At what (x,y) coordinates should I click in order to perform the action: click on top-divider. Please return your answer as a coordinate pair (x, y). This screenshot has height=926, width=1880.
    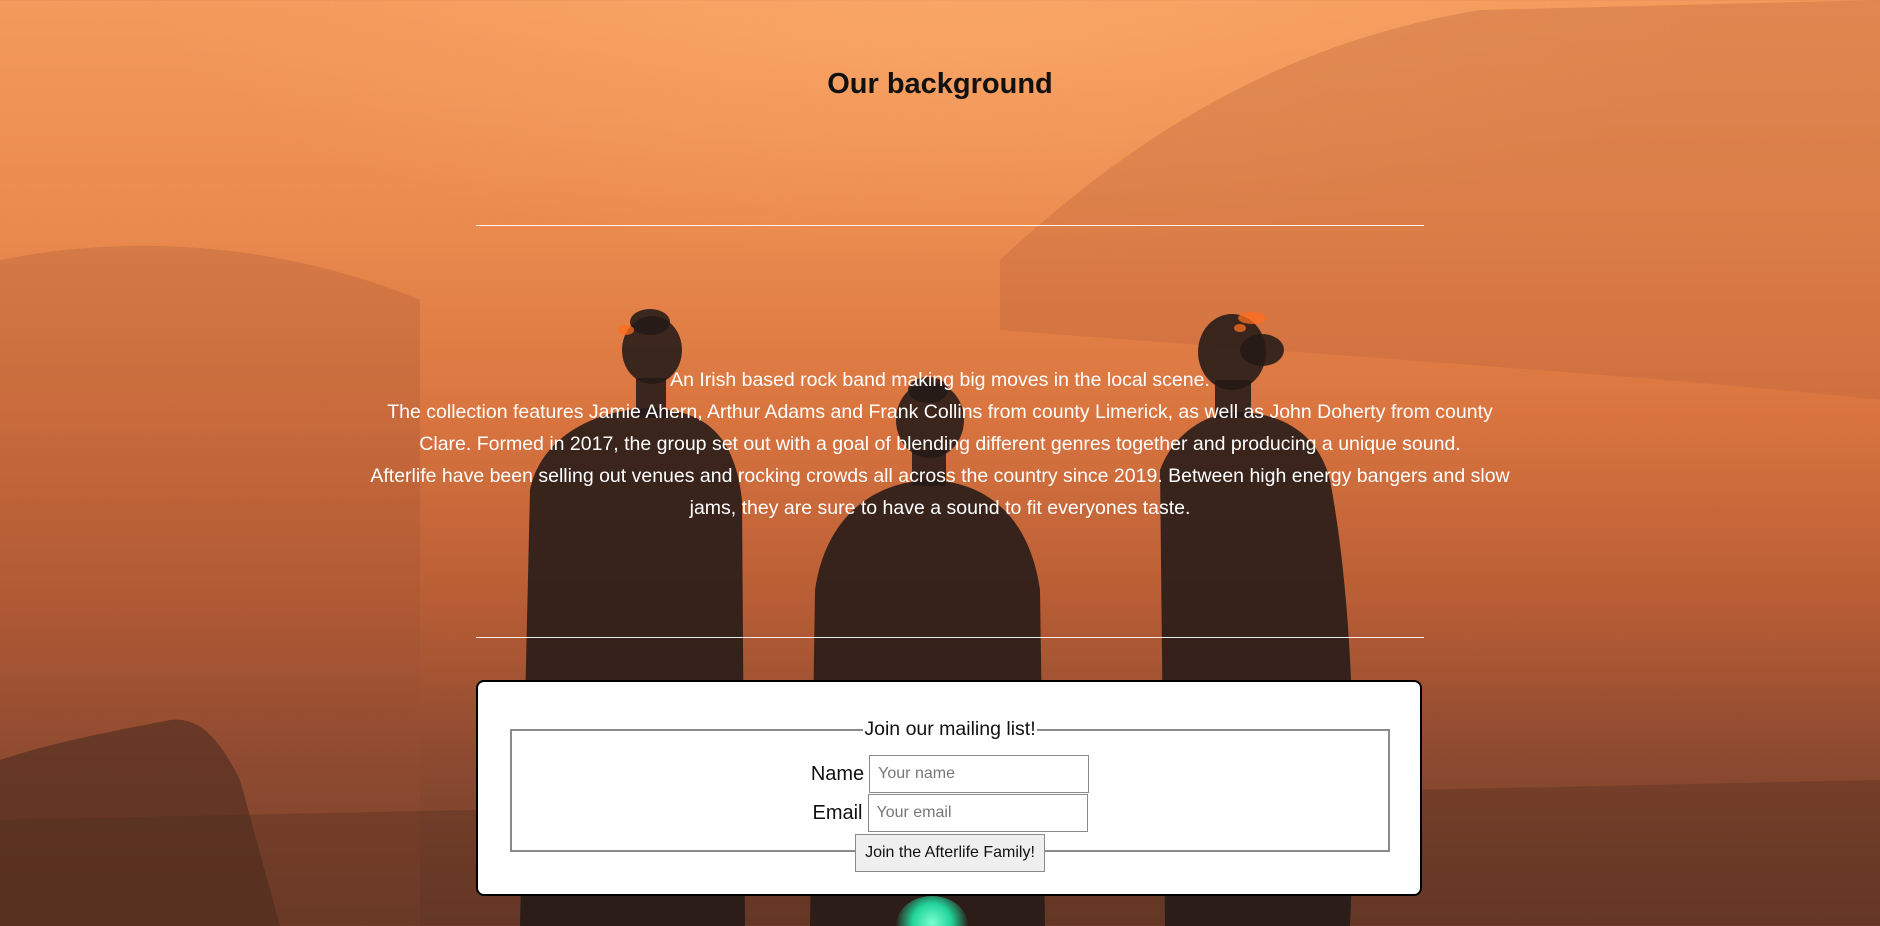
    Looking at the image, I should click on (950, 225).